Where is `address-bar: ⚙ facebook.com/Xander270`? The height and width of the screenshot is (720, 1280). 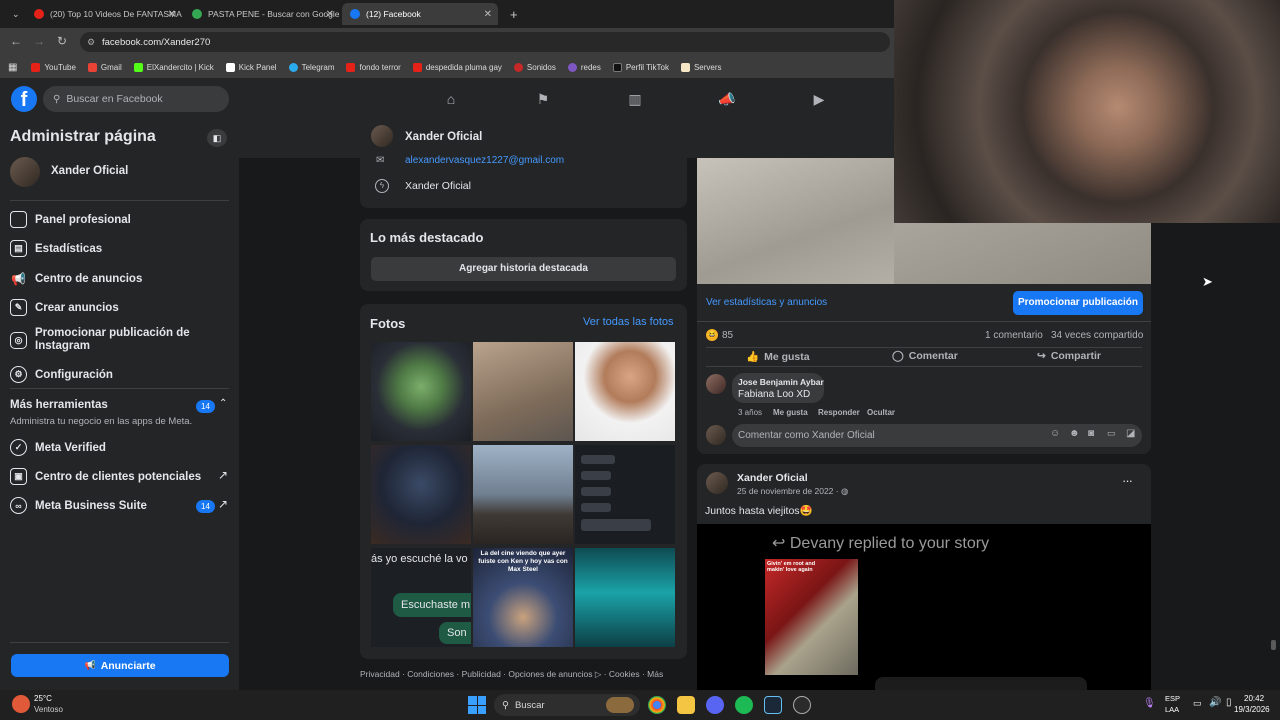 address-bar: ⚙ facebook.com/Xander270 is located at coordinates (485, 42).